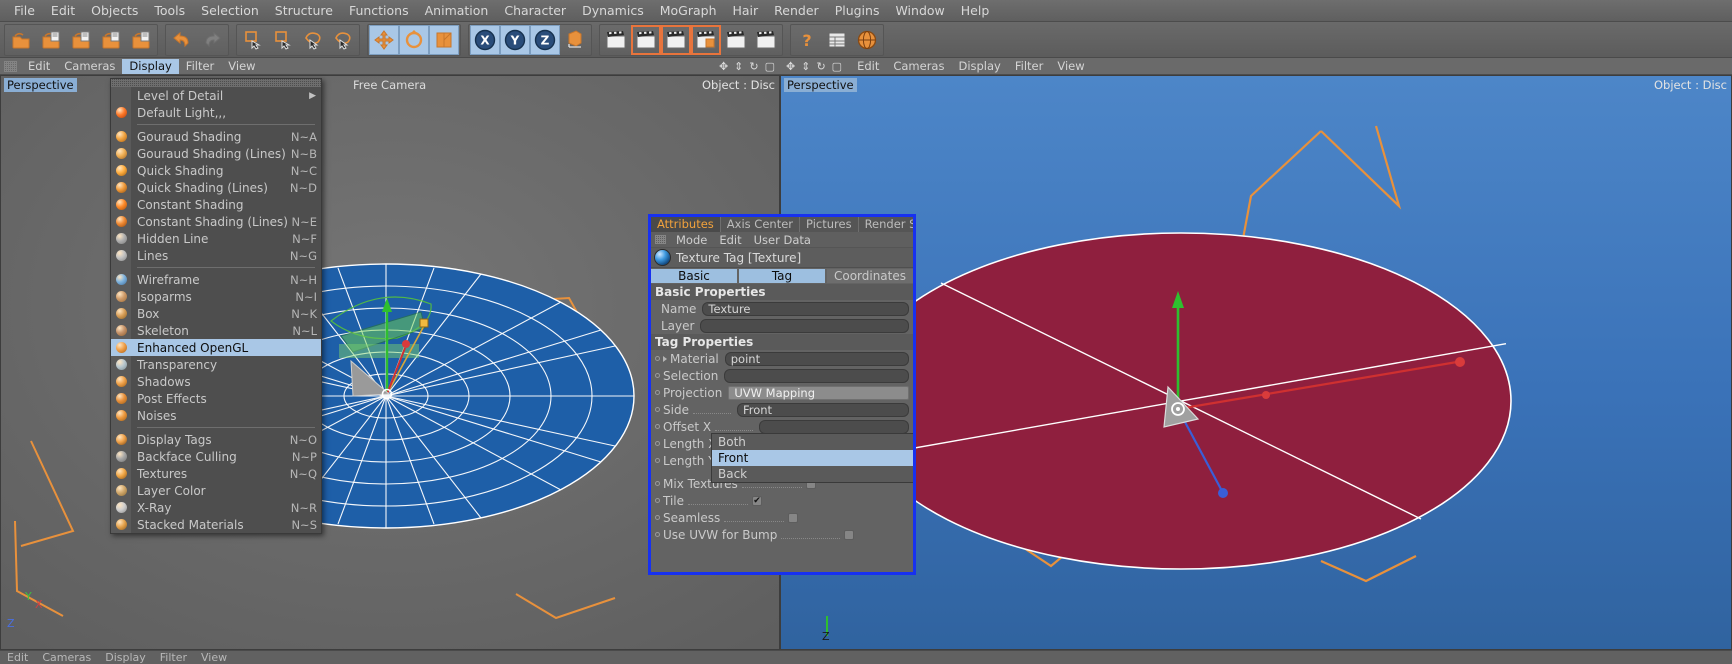 Image resolution: width=1732 pixels, height=664 pixels. Describe the element at coordinates (66, 657) in the screenshot. I see `statusbar-item-cameras: Cameras` at that location.